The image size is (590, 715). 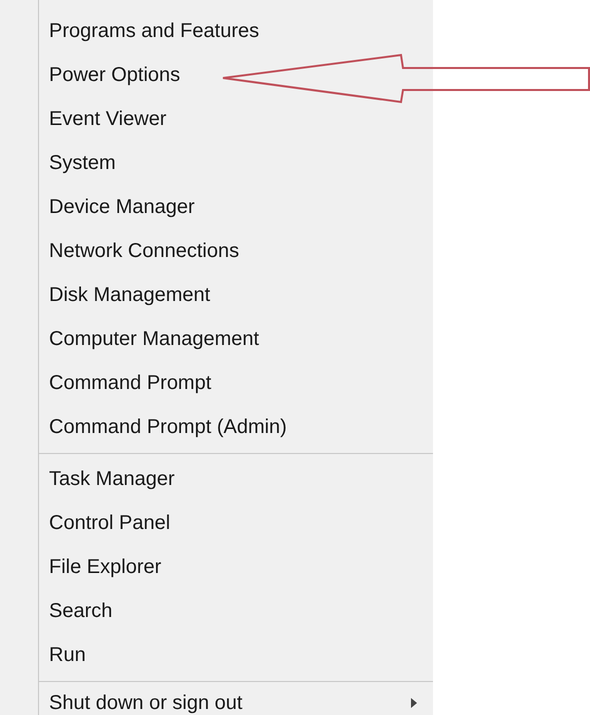 I want to click on submenu-arrow-icon, so click(x=414, y=703).